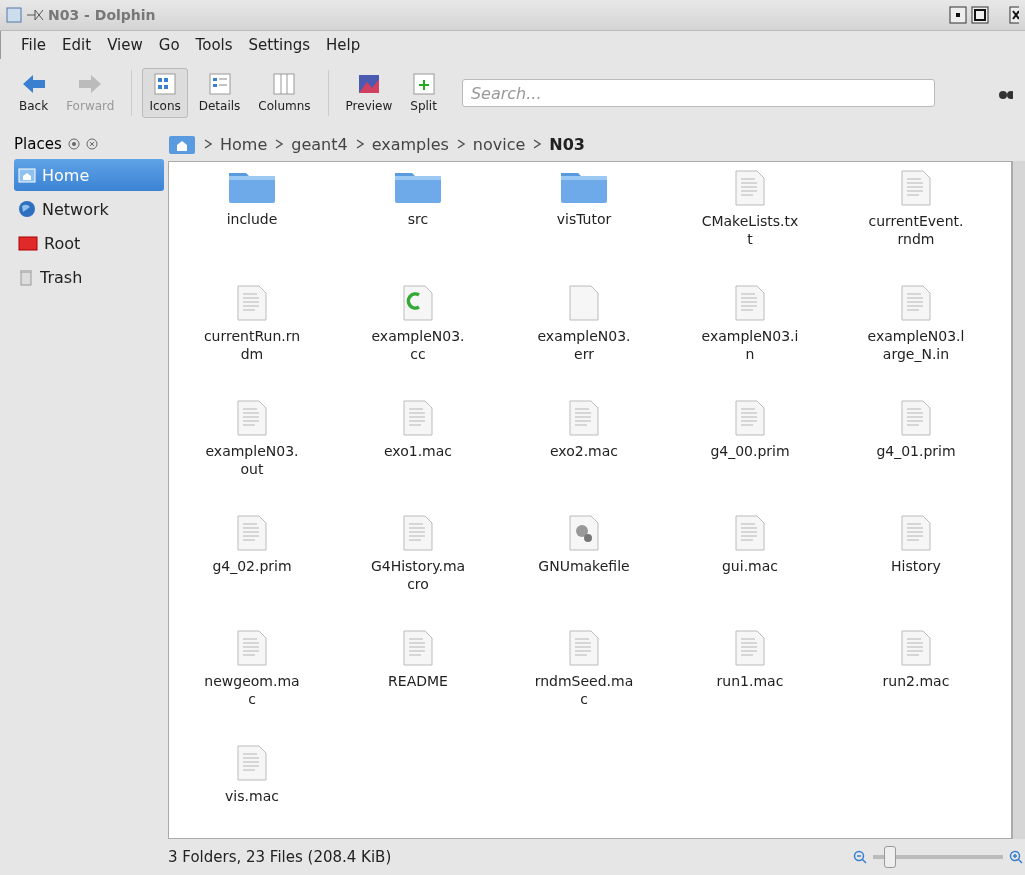  Describe the element at coordinates (958, 15) in the screenshot. I see `minimize-icon` at that location.